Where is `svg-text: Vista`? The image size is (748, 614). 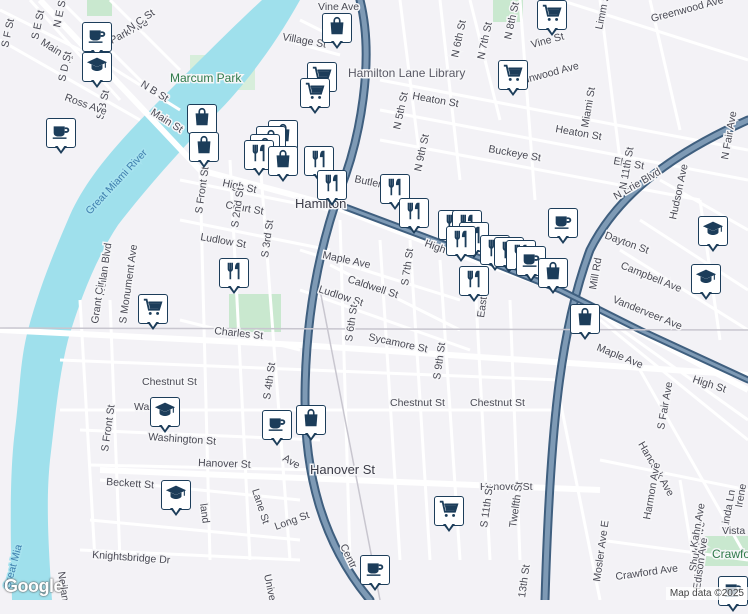 svg-text: Vista is located at coordinates (733, 531).